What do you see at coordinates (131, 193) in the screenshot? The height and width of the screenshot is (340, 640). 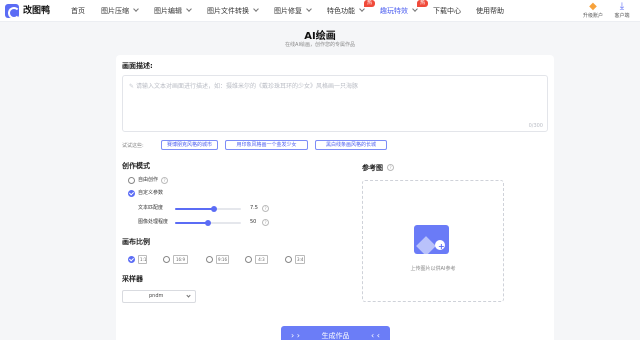 I see `custom-params-radio` at bounding box center [131, 193].